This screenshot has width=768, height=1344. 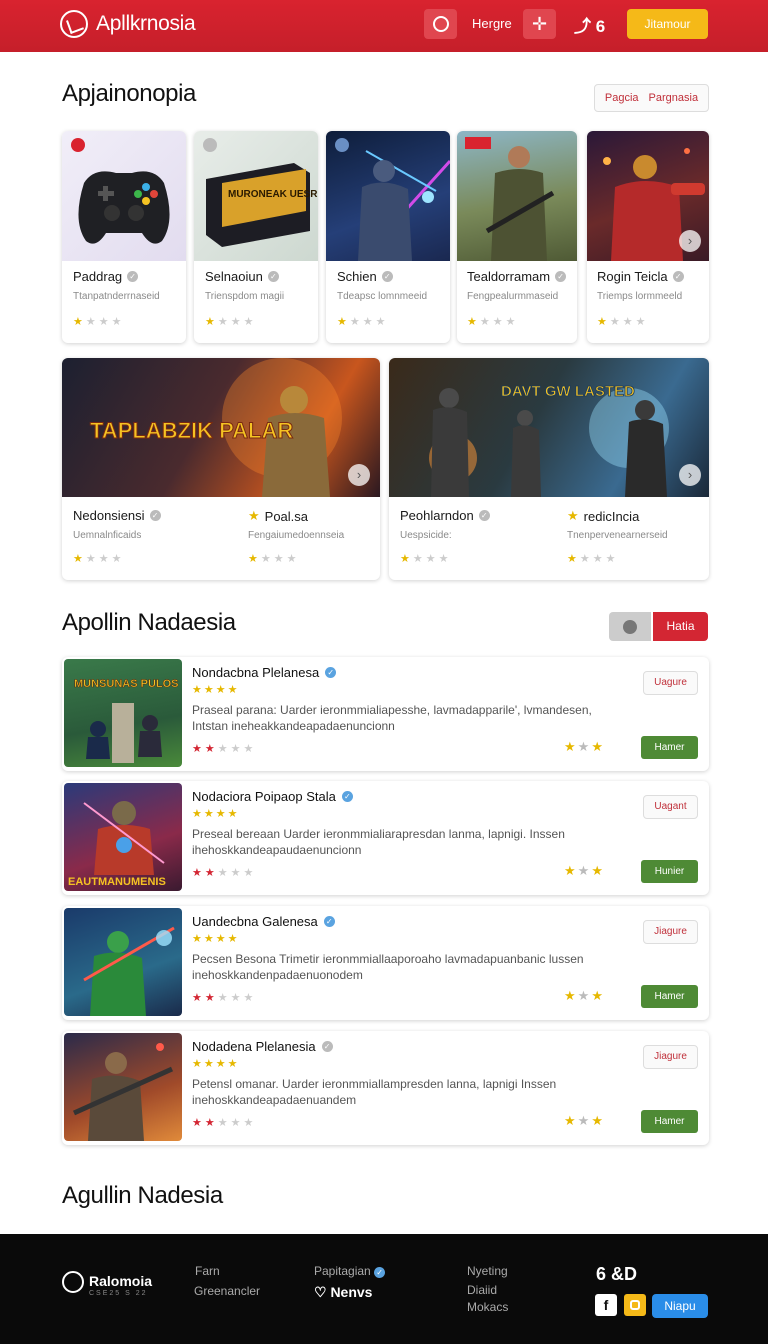 I want to click on share-counter: ⤴ 6, so click(x=589, y=24).